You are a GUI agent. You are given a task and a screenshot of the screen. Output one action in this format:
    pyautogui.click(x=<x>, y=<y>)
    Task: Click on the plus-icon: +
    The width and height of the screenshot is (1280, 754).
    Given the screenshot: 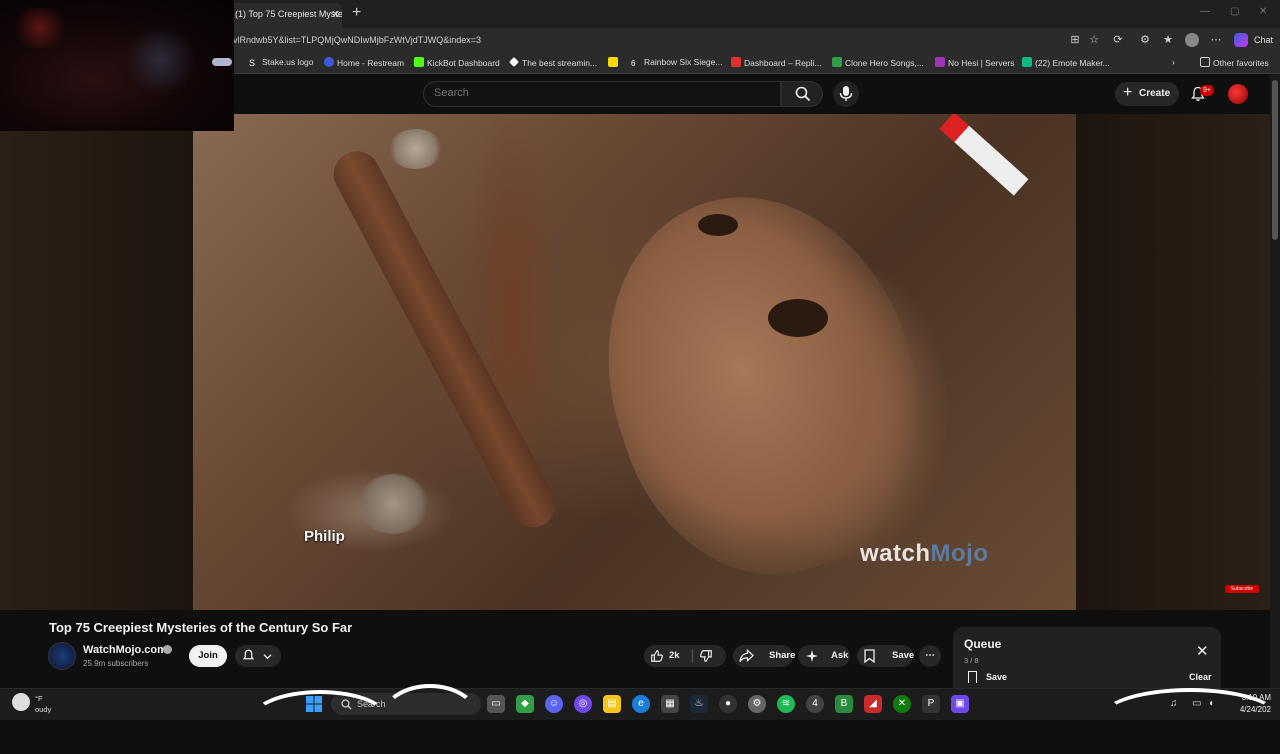 What is the action you would take?
    pyautogui.click(x=1128, y=92)
    